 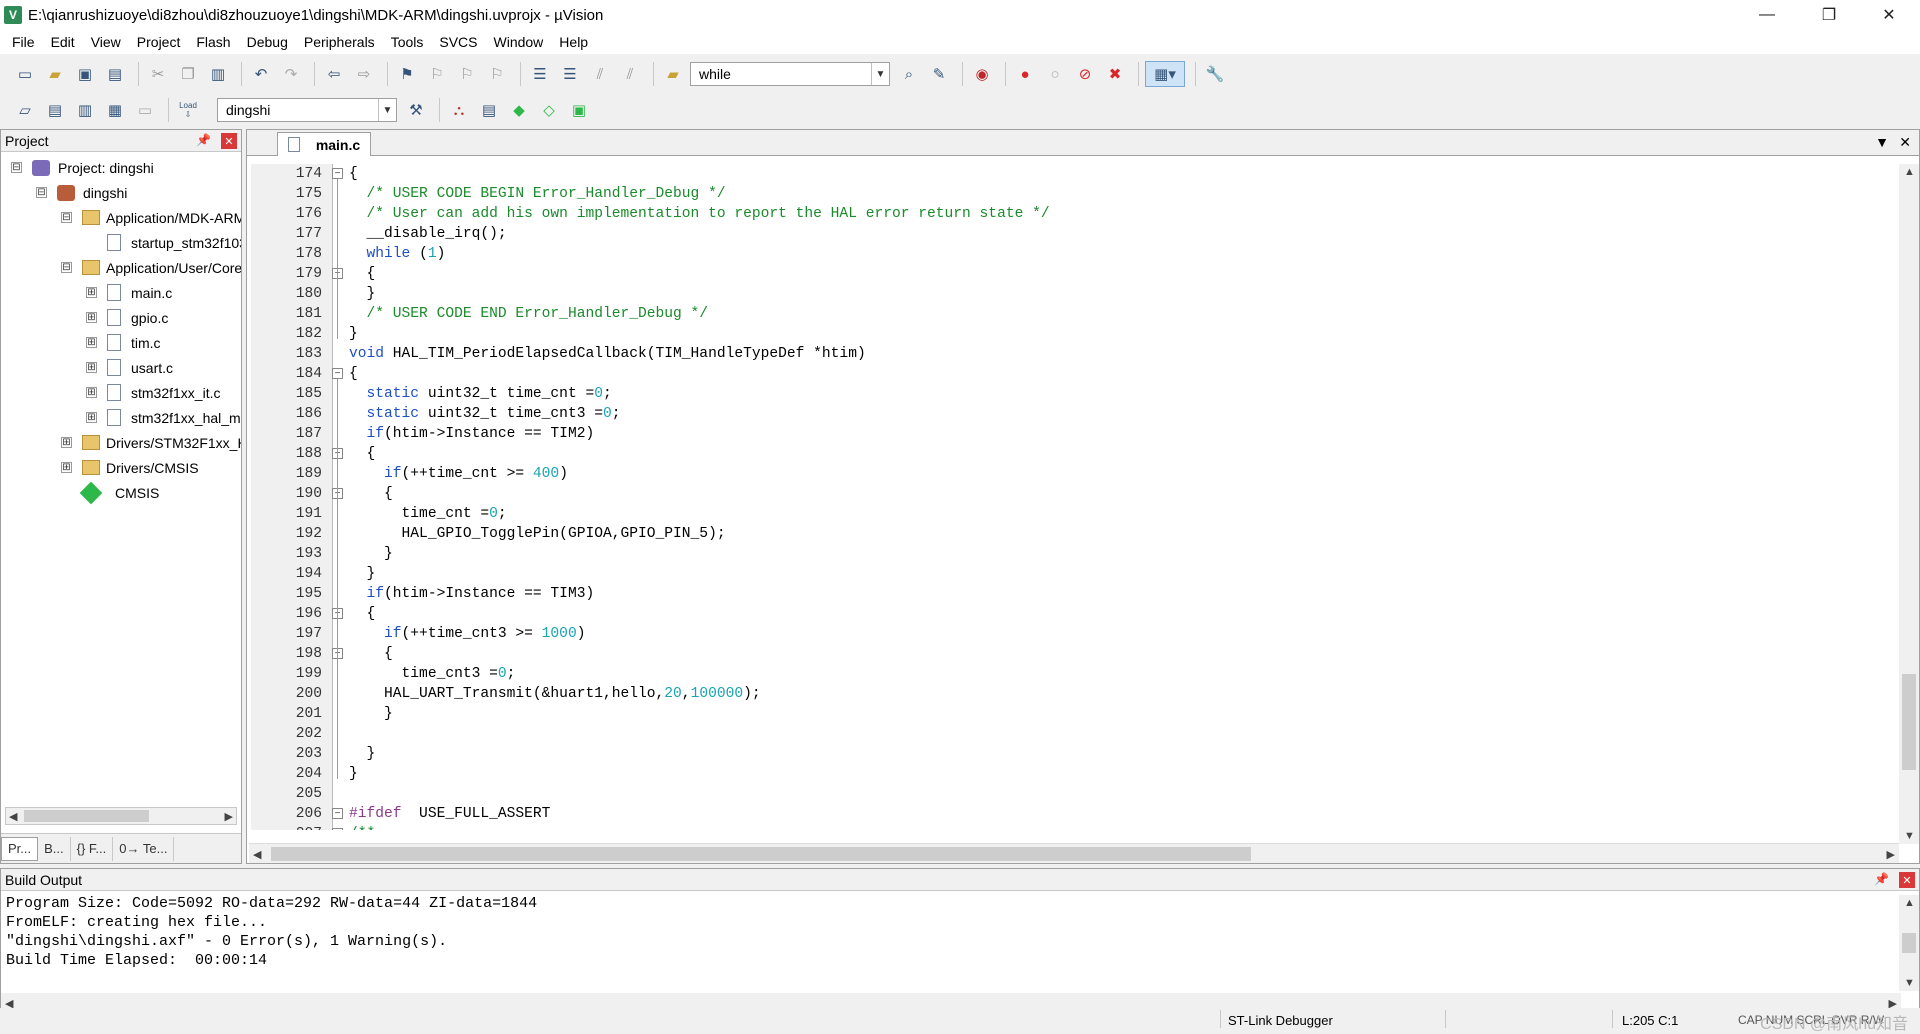 What do you see at coordinates (334, 74) in the screenshot?
I see `navigate-back-icon: ⇦` at bounding box center [334, 74].